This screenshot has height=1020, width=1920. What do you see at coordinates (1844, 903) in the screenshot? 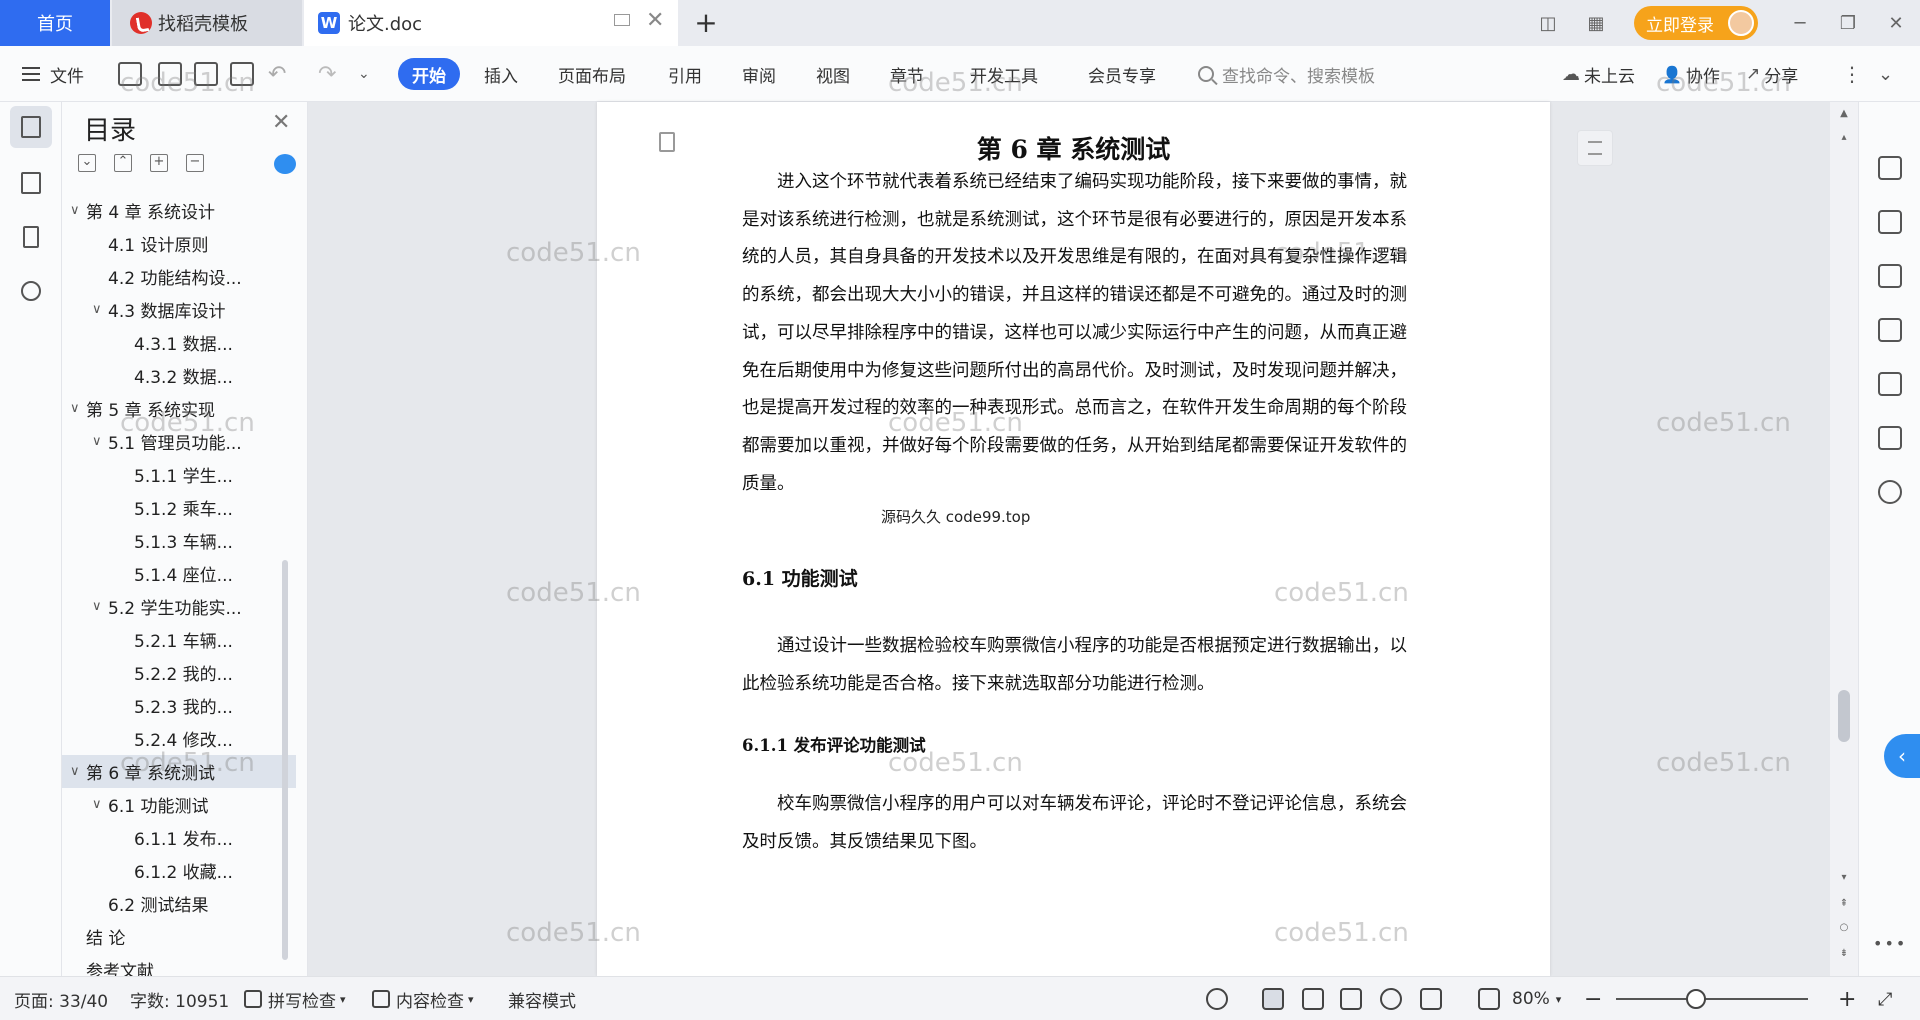
I see `prev-page-icon: ⇞` at bounding box center [1844, 903].